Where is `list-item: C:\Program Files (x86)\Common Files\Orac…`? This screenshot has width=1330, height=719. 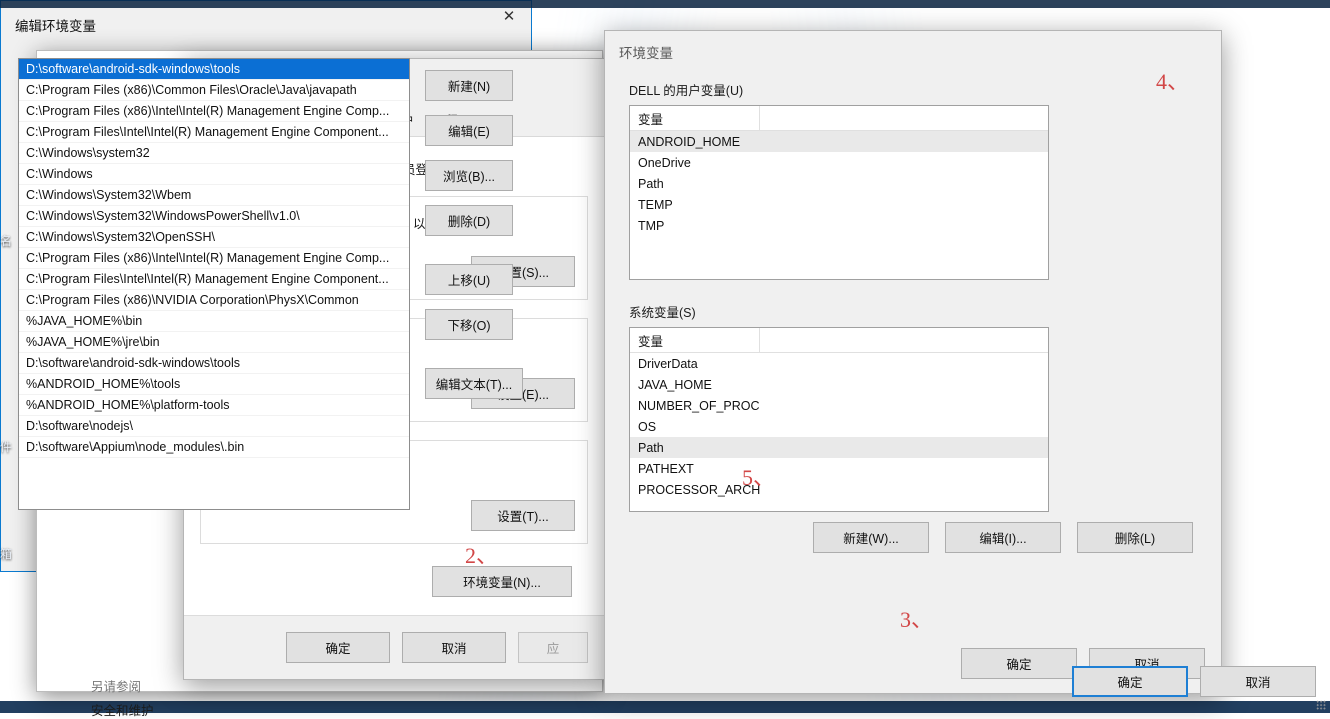
list-item: C:\Program Files (x86)\Common Files\Orac… is located at coordinates (214, 90).